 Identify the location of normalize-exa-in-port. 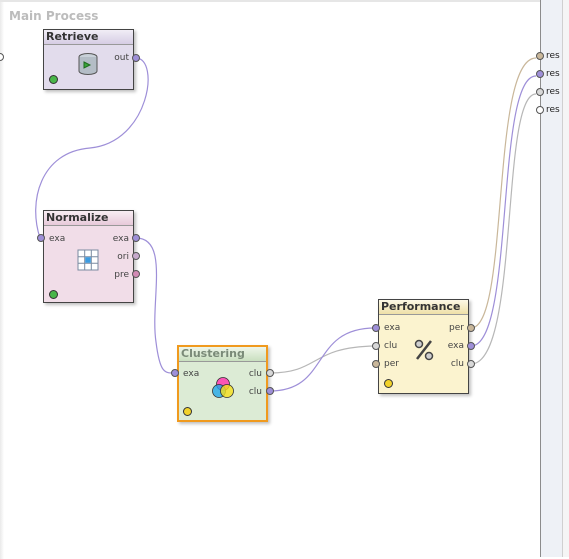
(41, 238).